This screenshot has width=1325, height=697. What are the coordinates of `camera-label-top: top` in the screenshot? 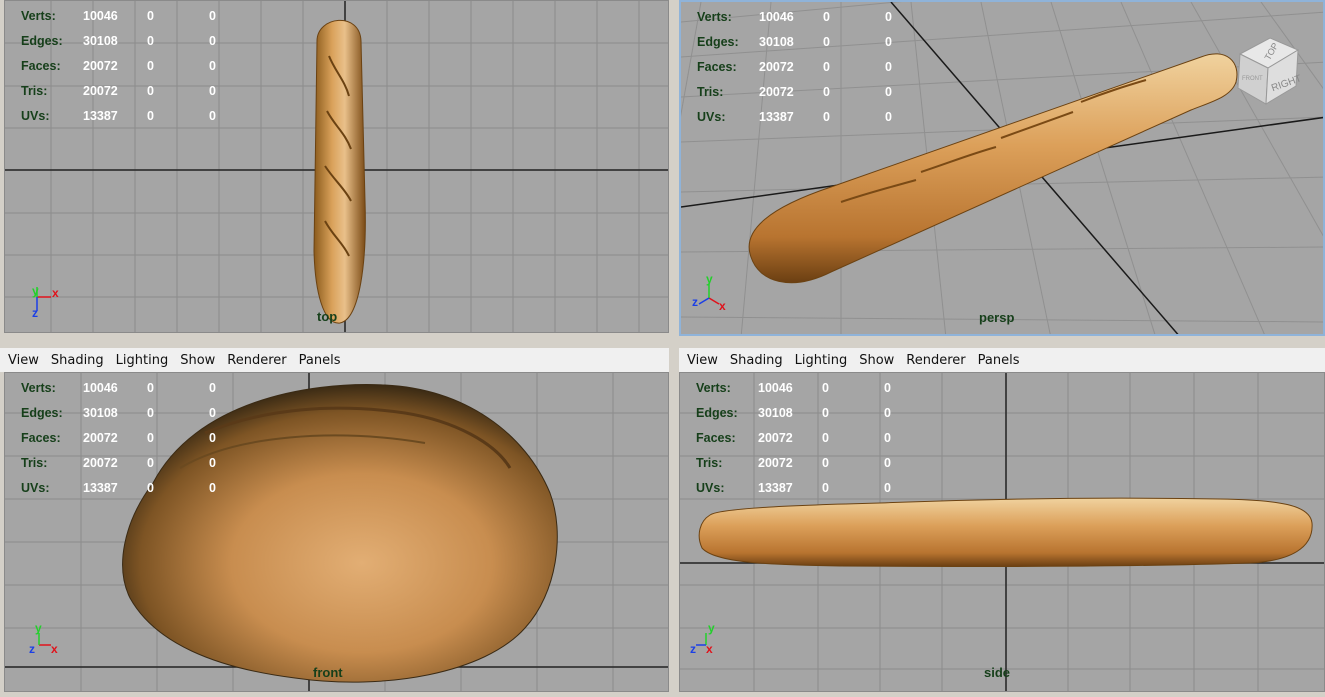 It's located at (327, 316).